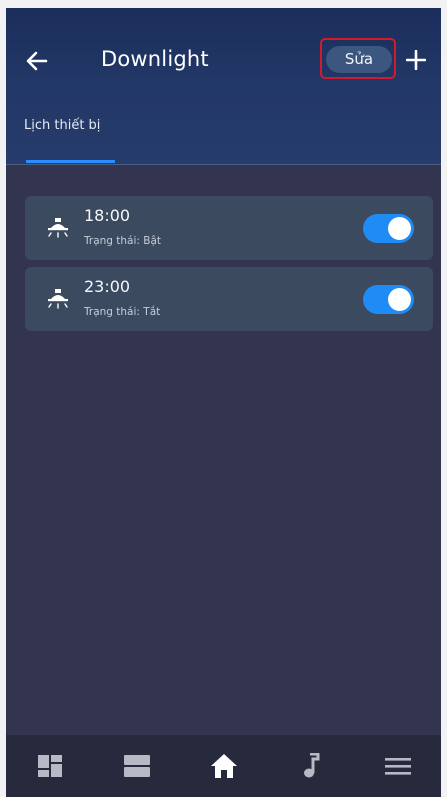 The height and width of the screenshot is (797, 447). I want to click on bottom-nav, so click(223, 766).